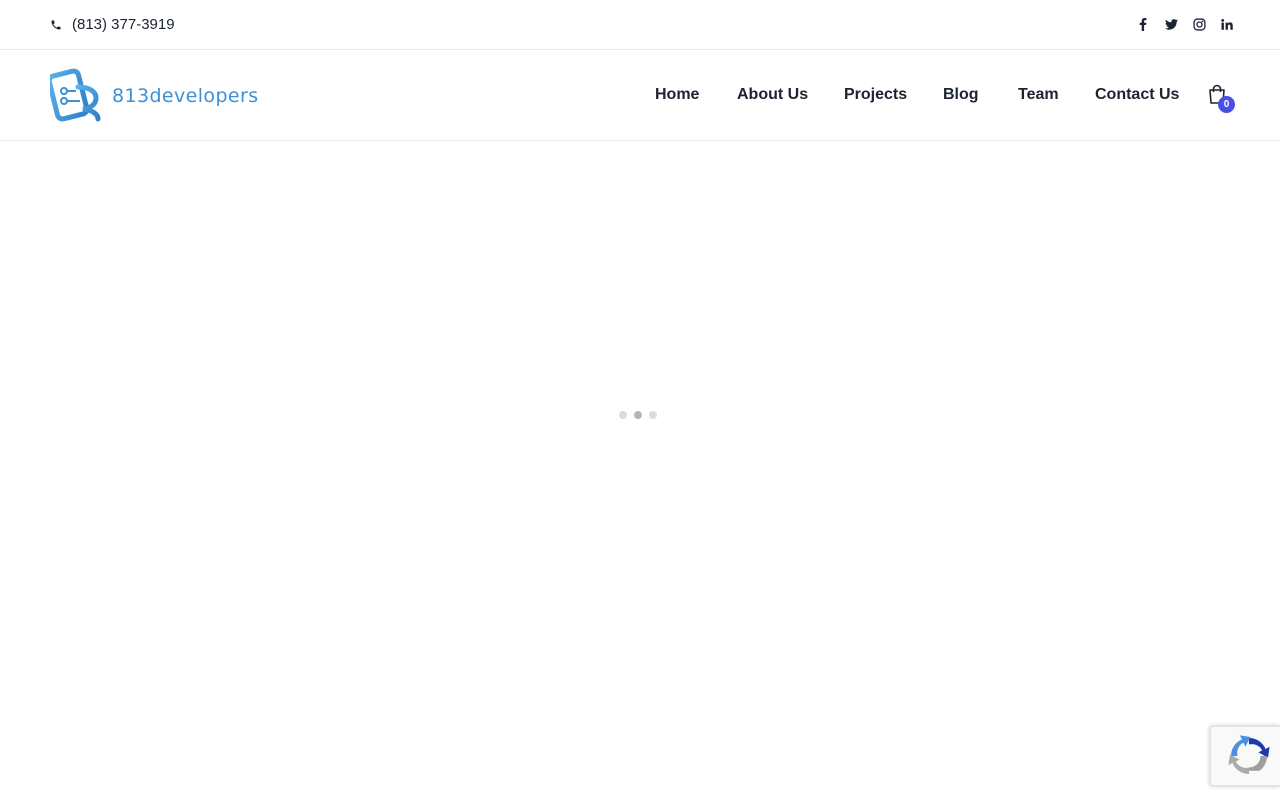 This screenshot has height=800, width=1280. What do you see at coordinates (1171, 24) in the screenshot?
I see `twitter-icon` at bounding box center [1171, 24].